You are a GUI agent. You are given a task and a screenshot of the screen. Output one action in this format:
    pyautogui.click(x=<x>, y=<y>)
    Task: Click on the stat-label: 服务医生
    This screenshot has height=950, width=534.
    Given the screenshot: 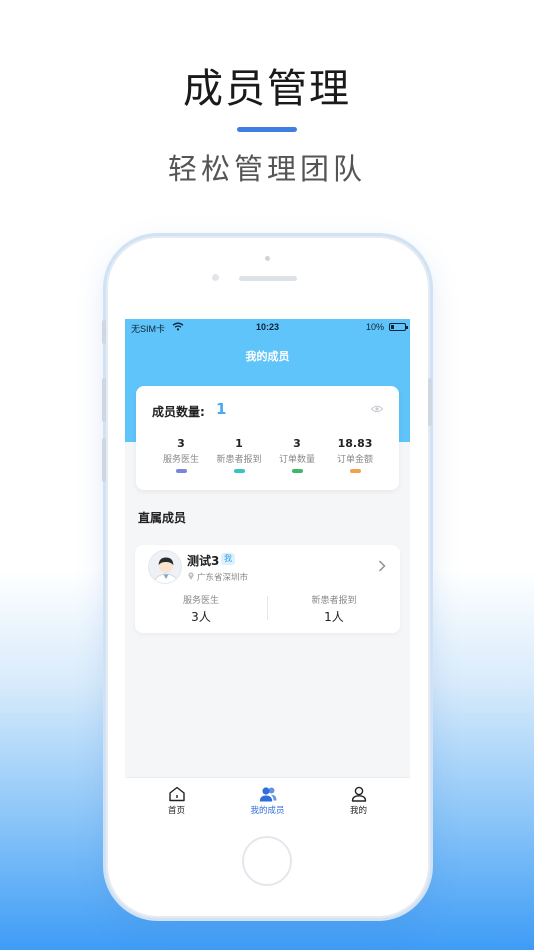 What is the action you would take?
    pyautogui.click(x=180, y=460)
    